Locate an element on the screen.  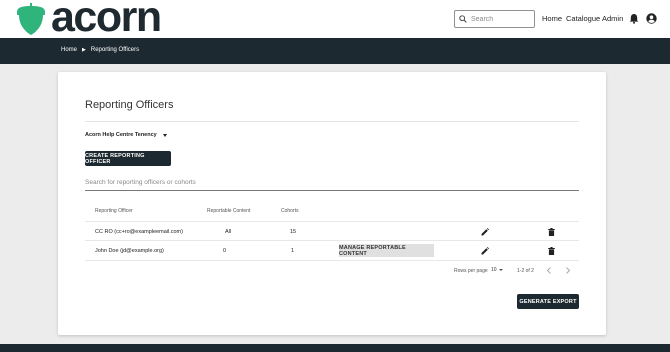
bell-icon is located at coordinates (633, 19).